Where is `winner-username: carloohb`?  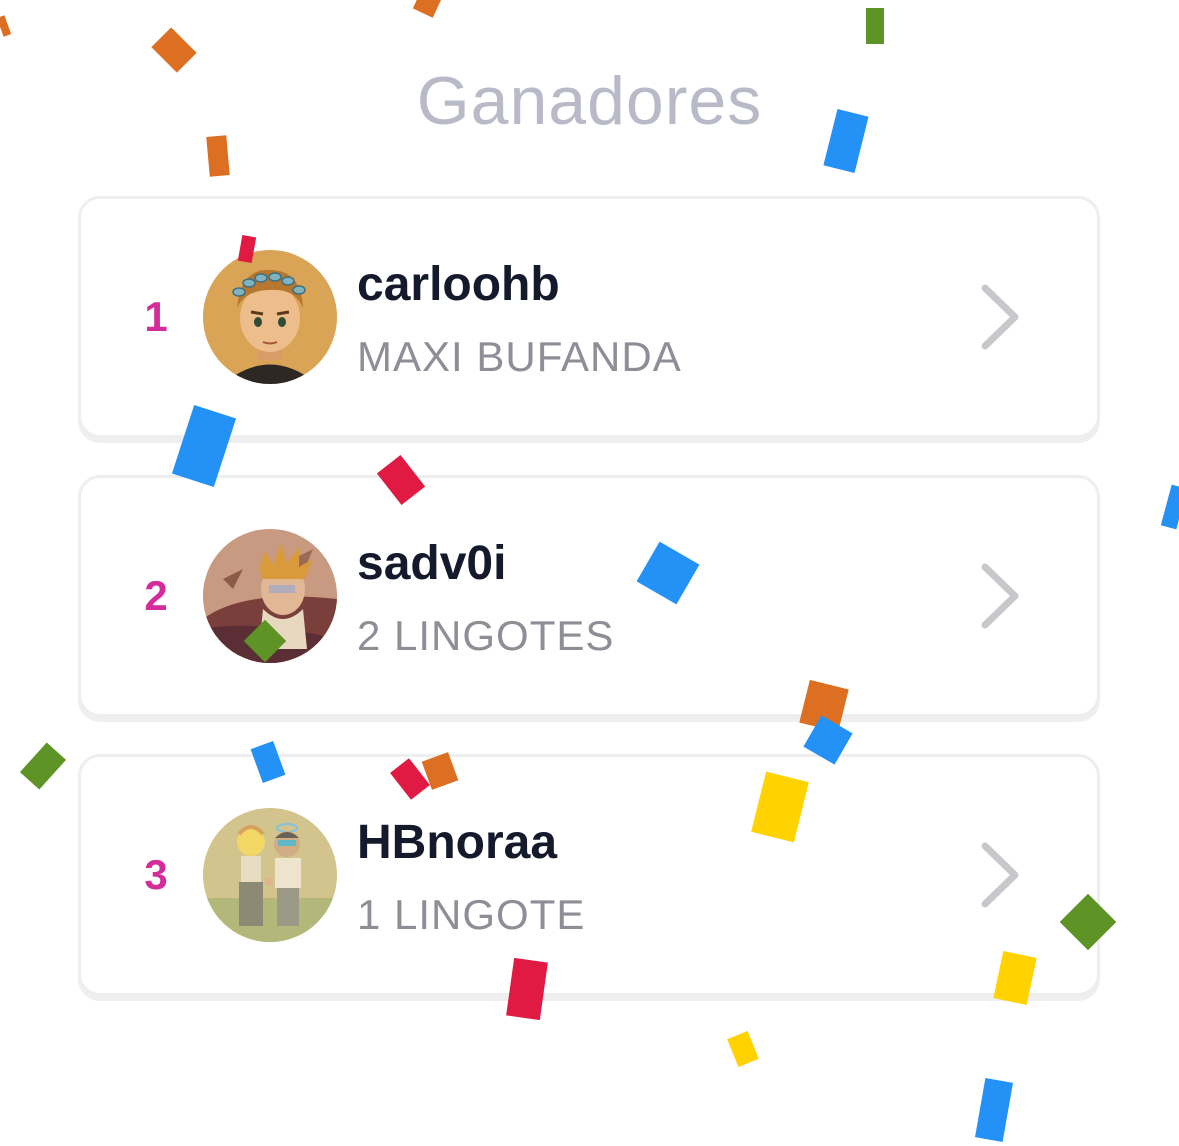 winner-username: carloohb is located at coordinates (458, 284).